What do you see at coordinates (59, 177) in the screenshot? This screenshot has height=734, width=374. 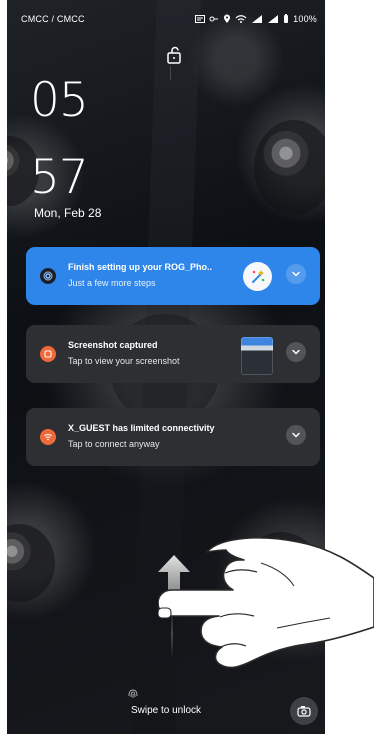 I see `clock-minute: 57` at bounding box center [59, 177].